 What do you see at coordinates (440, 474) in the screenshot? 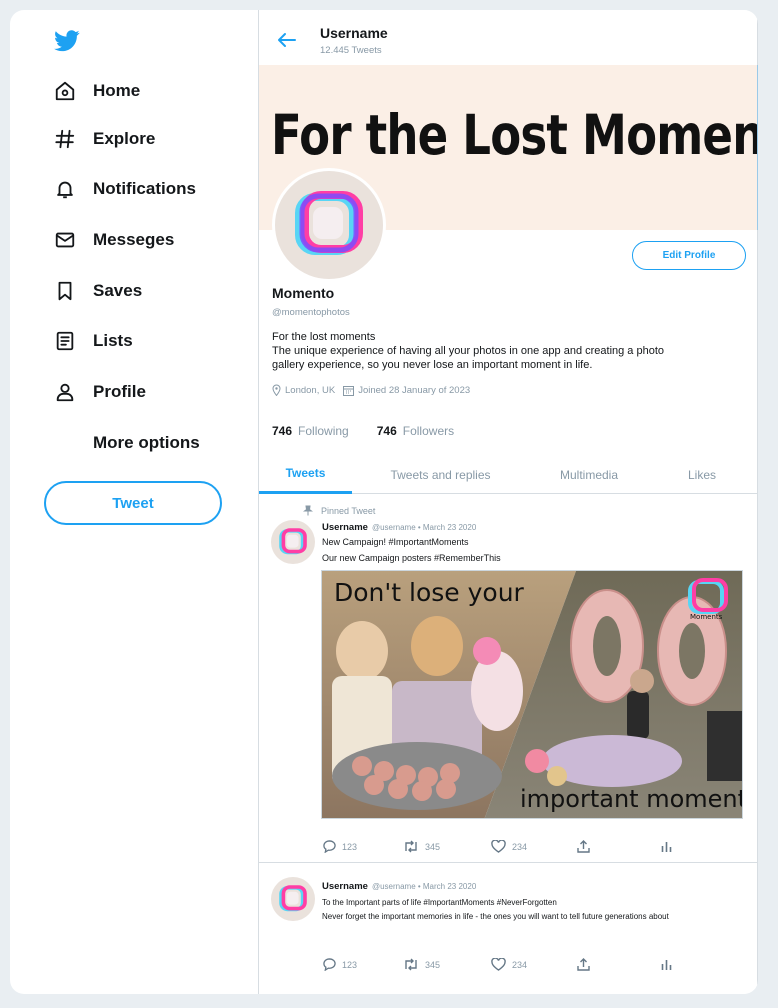
I see `tab-tweets-and-replies: Tweets and replies` at bounding box center [440, 474].